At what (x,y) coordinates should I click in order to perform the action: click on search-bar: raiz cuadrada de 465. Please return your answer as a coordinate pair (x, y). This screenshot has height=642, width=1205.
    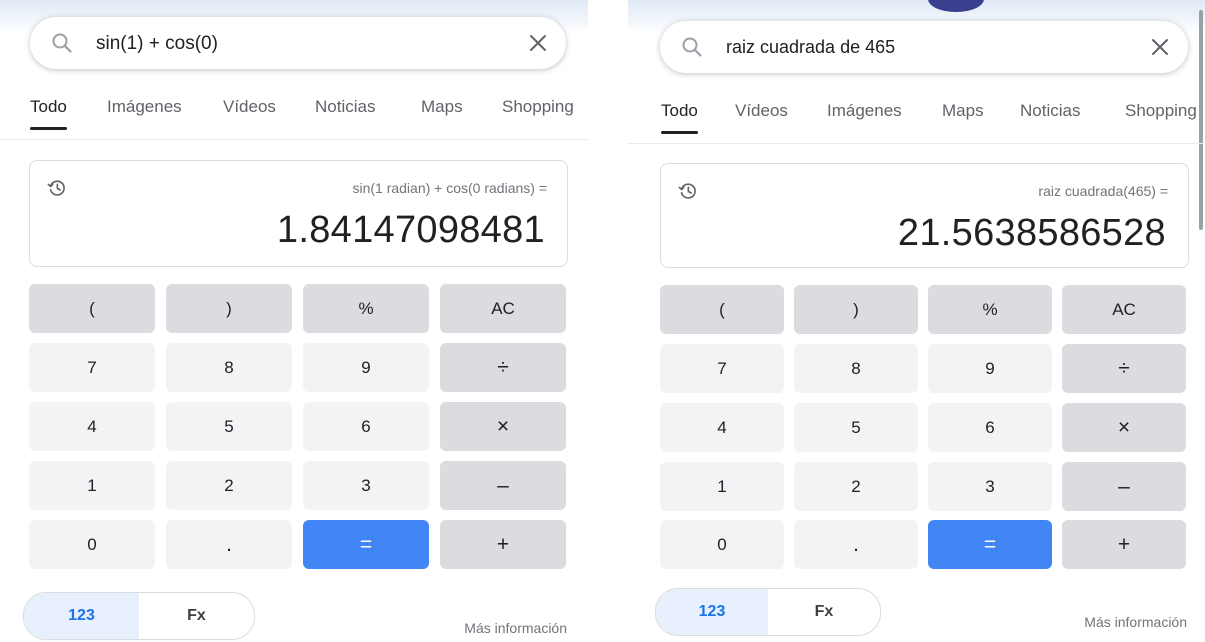
    Looking at the image, I should click on (924, 47).